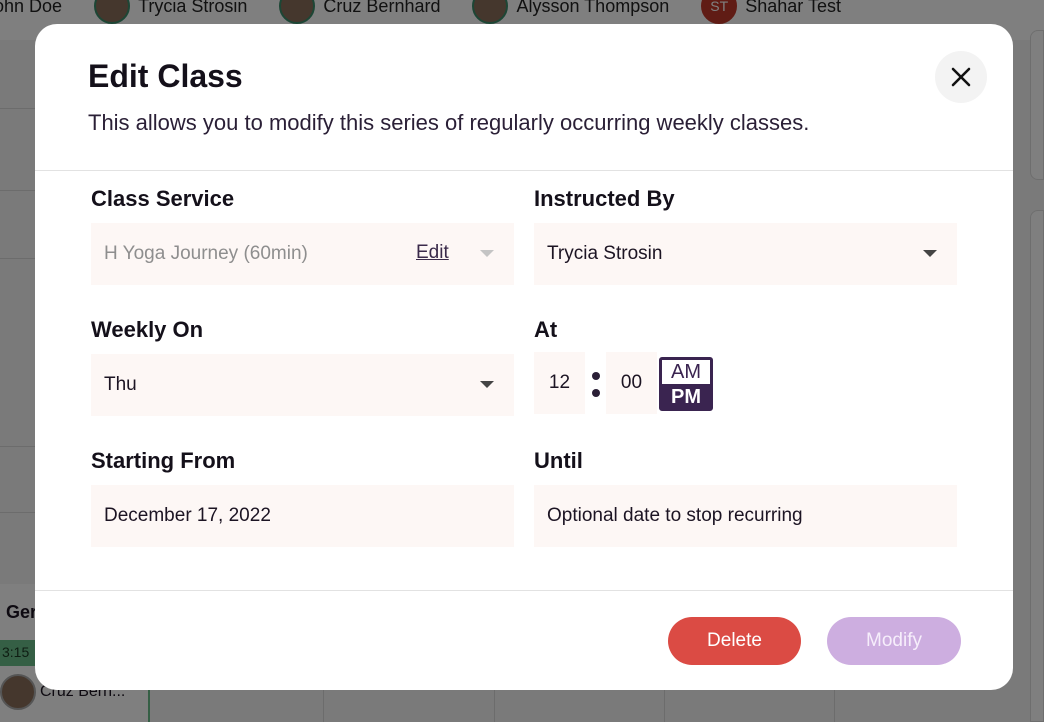 This screenshot has width=1044, height=722. I want to click on minute-input: 00, so click(631, 383).